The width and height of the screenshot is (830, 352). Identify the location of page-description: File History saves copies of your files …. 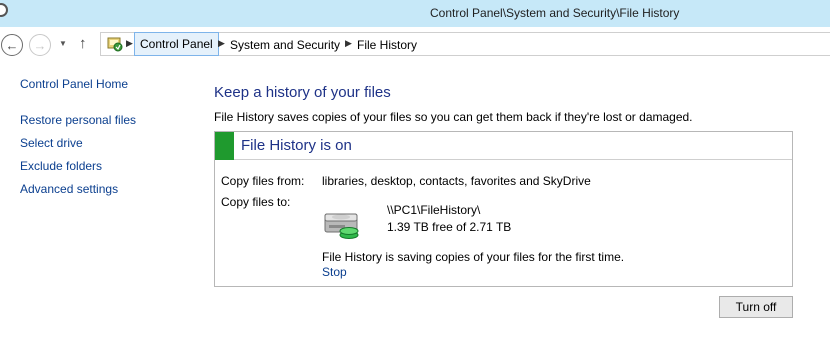
(453, 117).